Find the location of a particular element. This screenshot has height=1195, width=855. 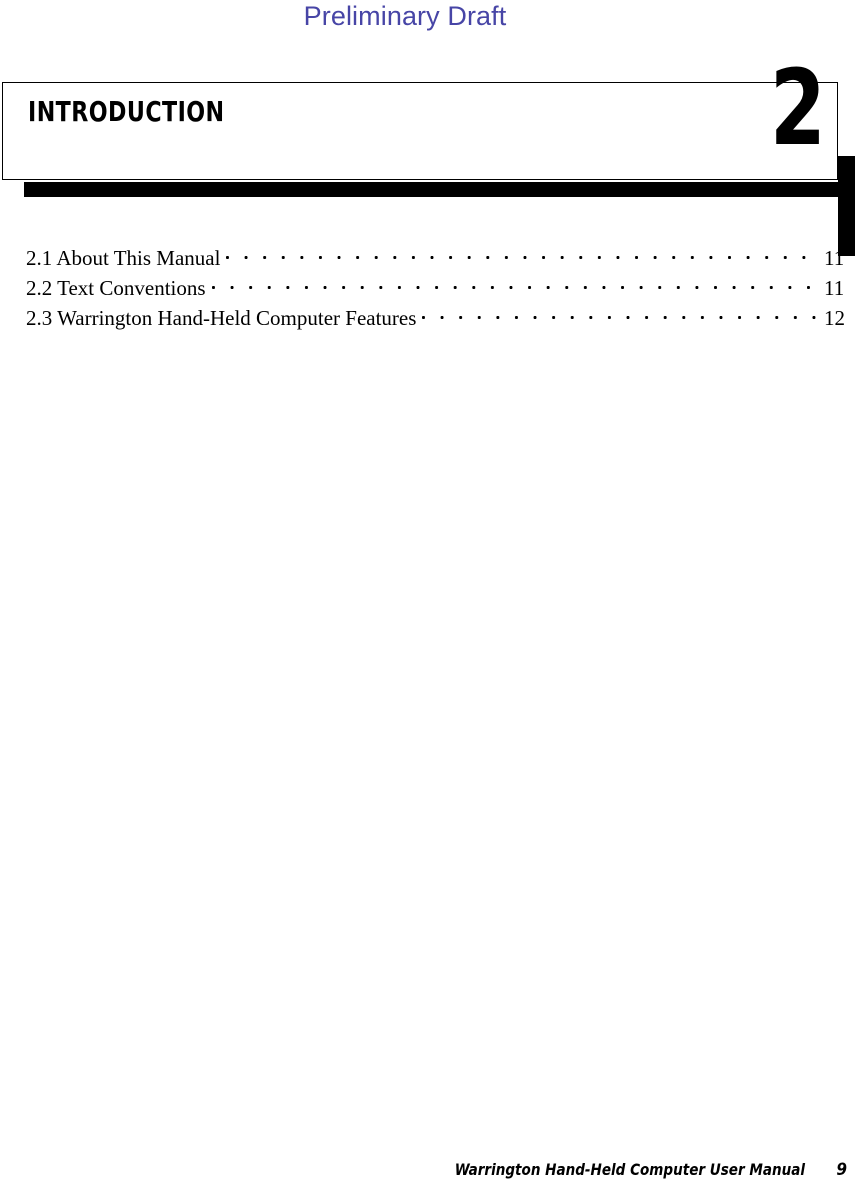

chapter-banner-shadow-bottom is located at coordinates (439, 189).